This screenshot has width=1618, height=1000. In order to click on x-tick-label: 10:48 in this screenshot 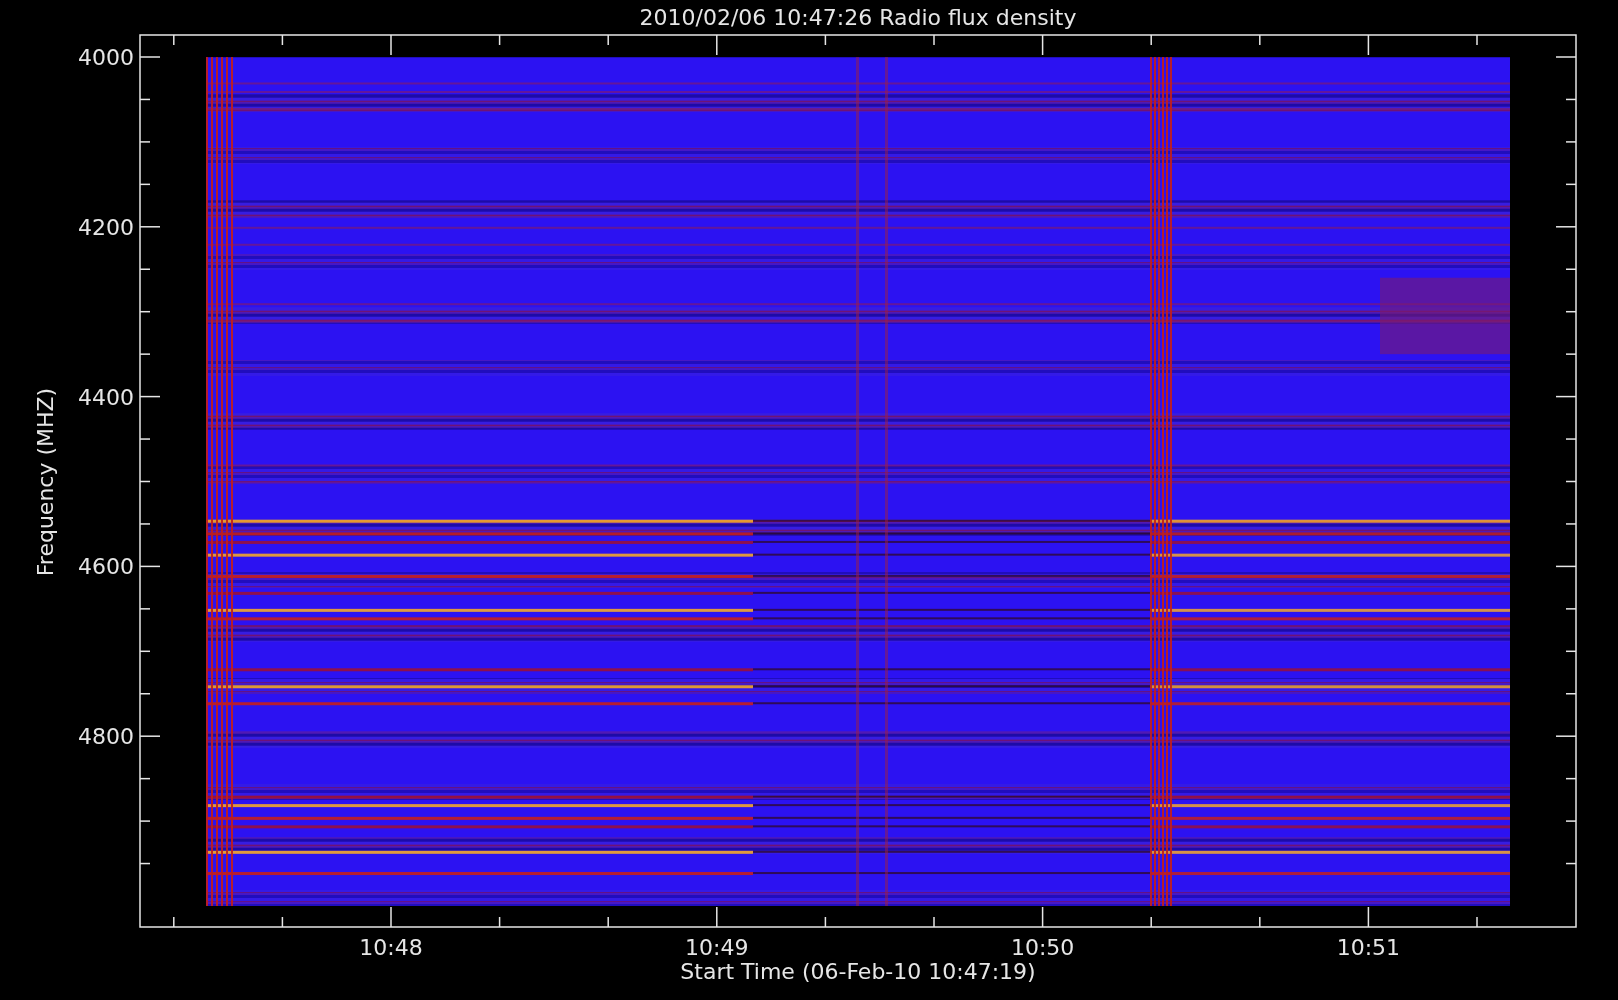, I will do `click(391, 947)`.